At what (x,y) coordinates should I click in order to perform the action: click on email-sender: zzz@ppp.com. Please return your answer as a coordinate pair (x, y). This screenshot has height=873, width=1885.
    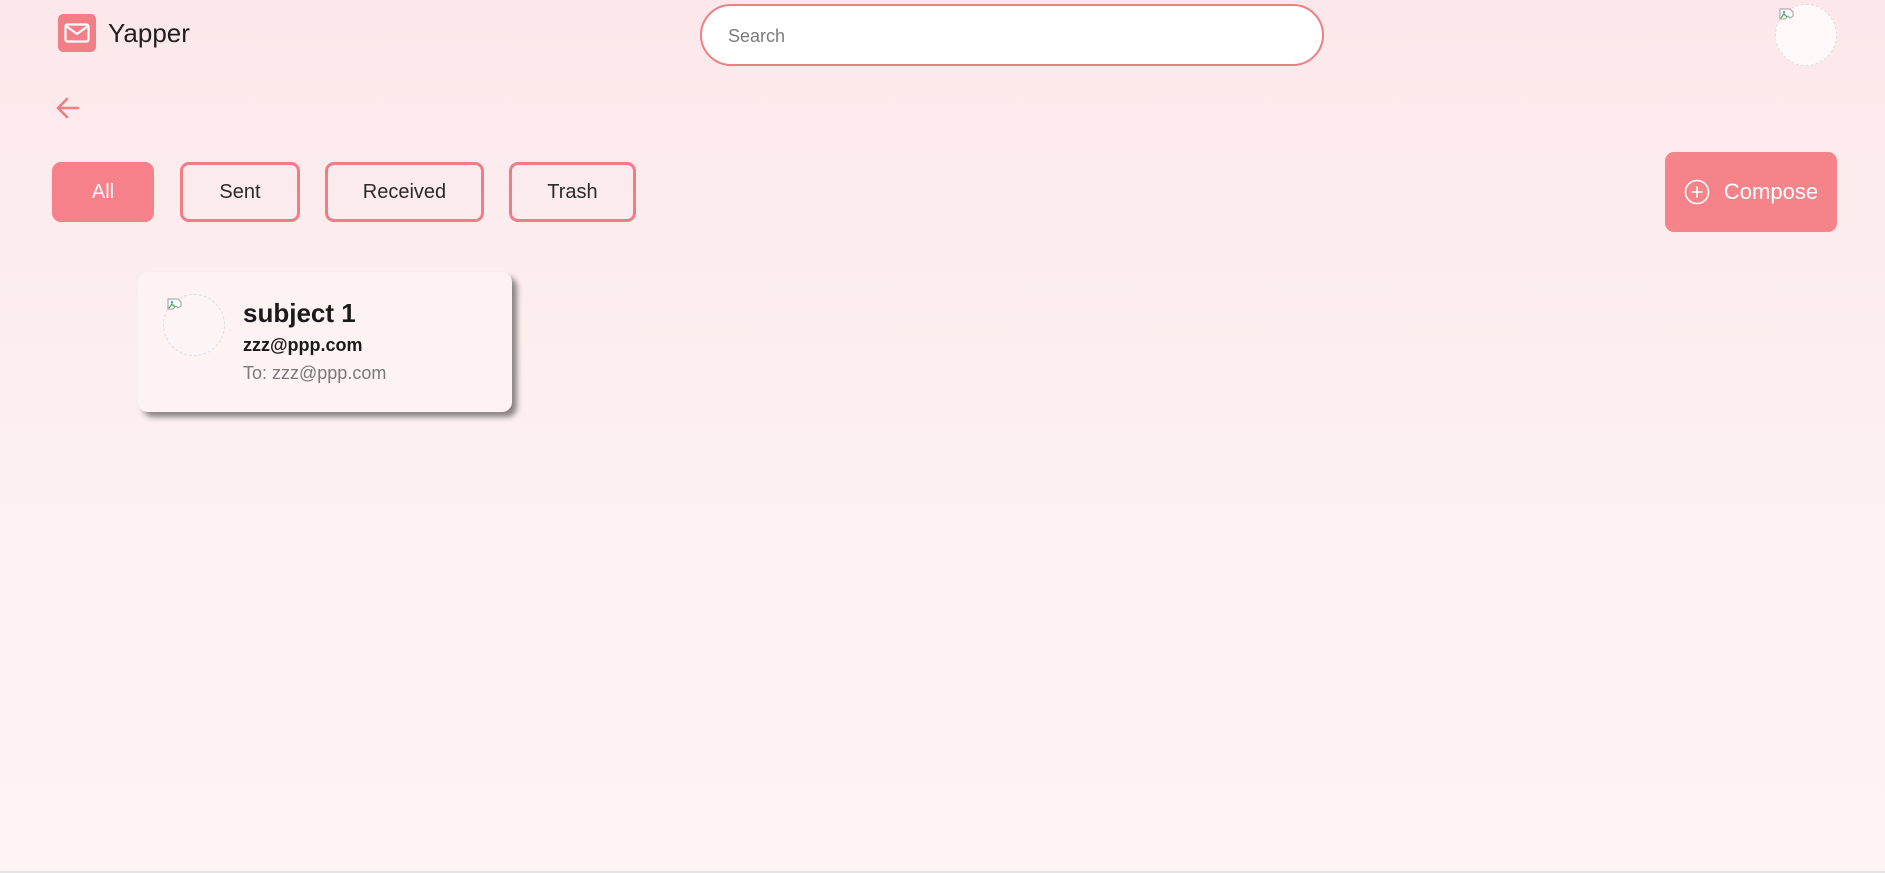
    Looking at the image, I should click on (303, 345).